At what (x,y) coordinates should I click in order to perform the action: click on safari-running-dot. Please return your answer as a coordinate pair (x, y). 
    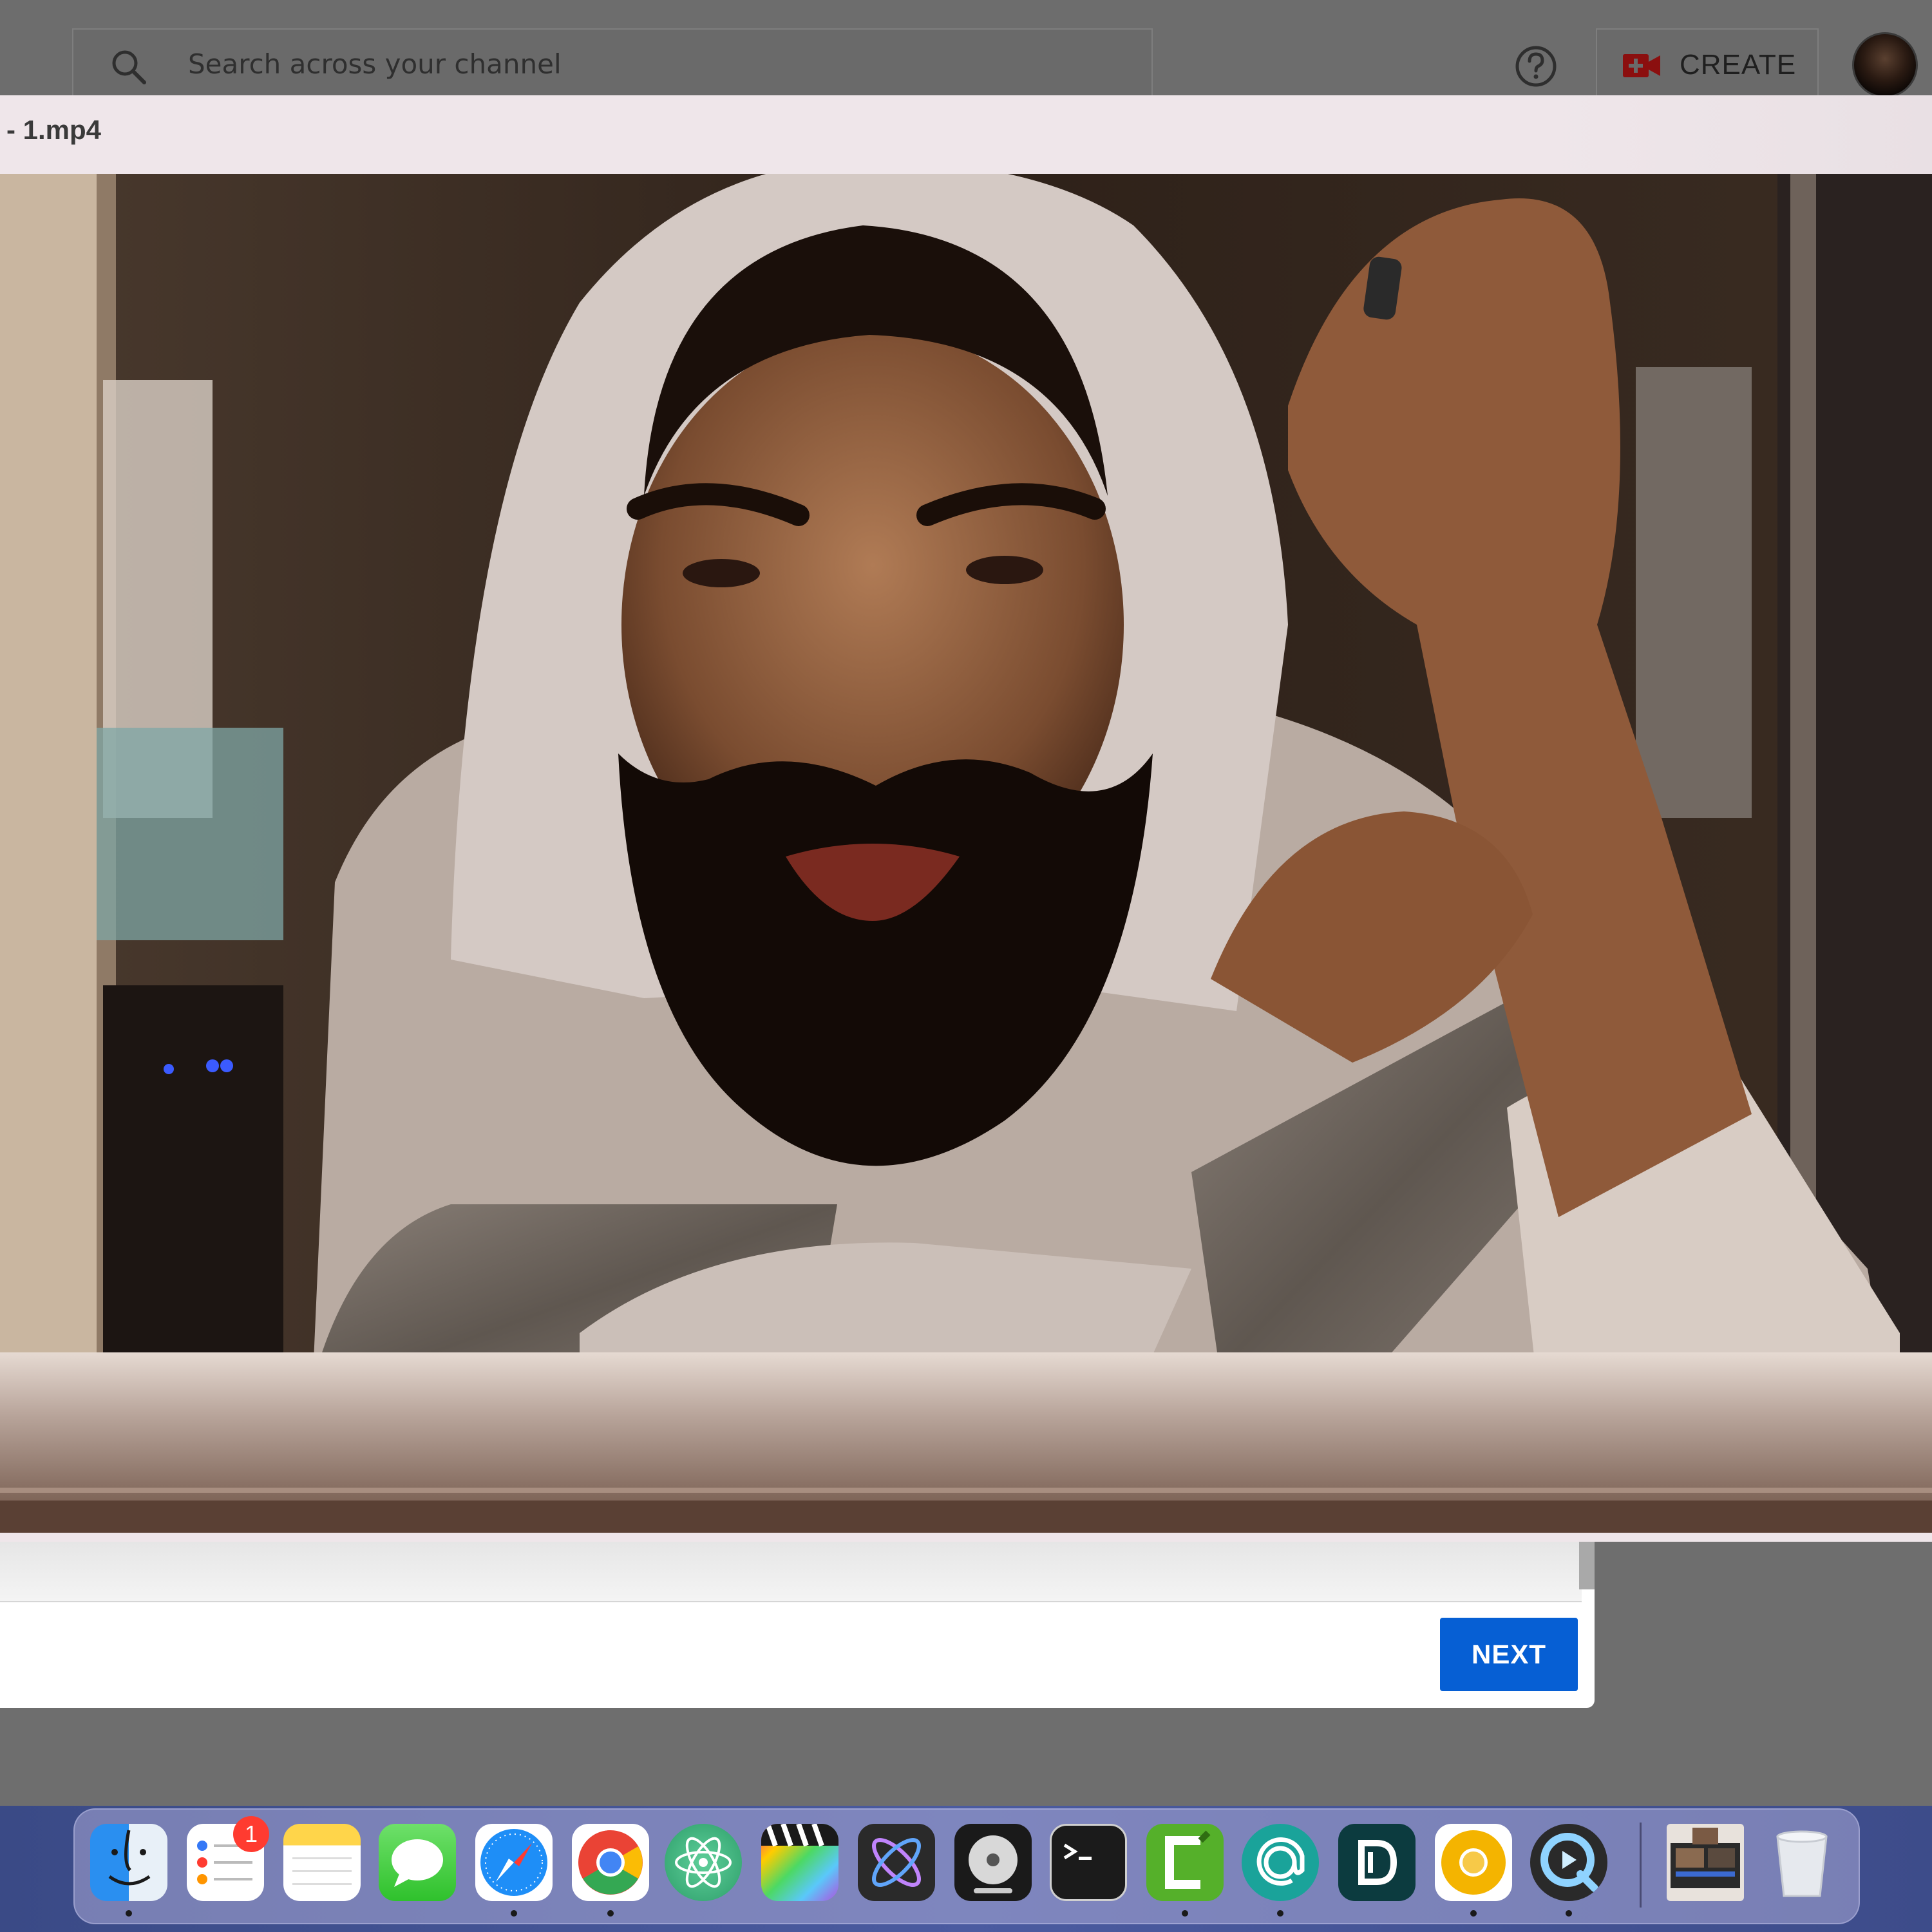
    Looking at the image, I should click on (514, 1913).